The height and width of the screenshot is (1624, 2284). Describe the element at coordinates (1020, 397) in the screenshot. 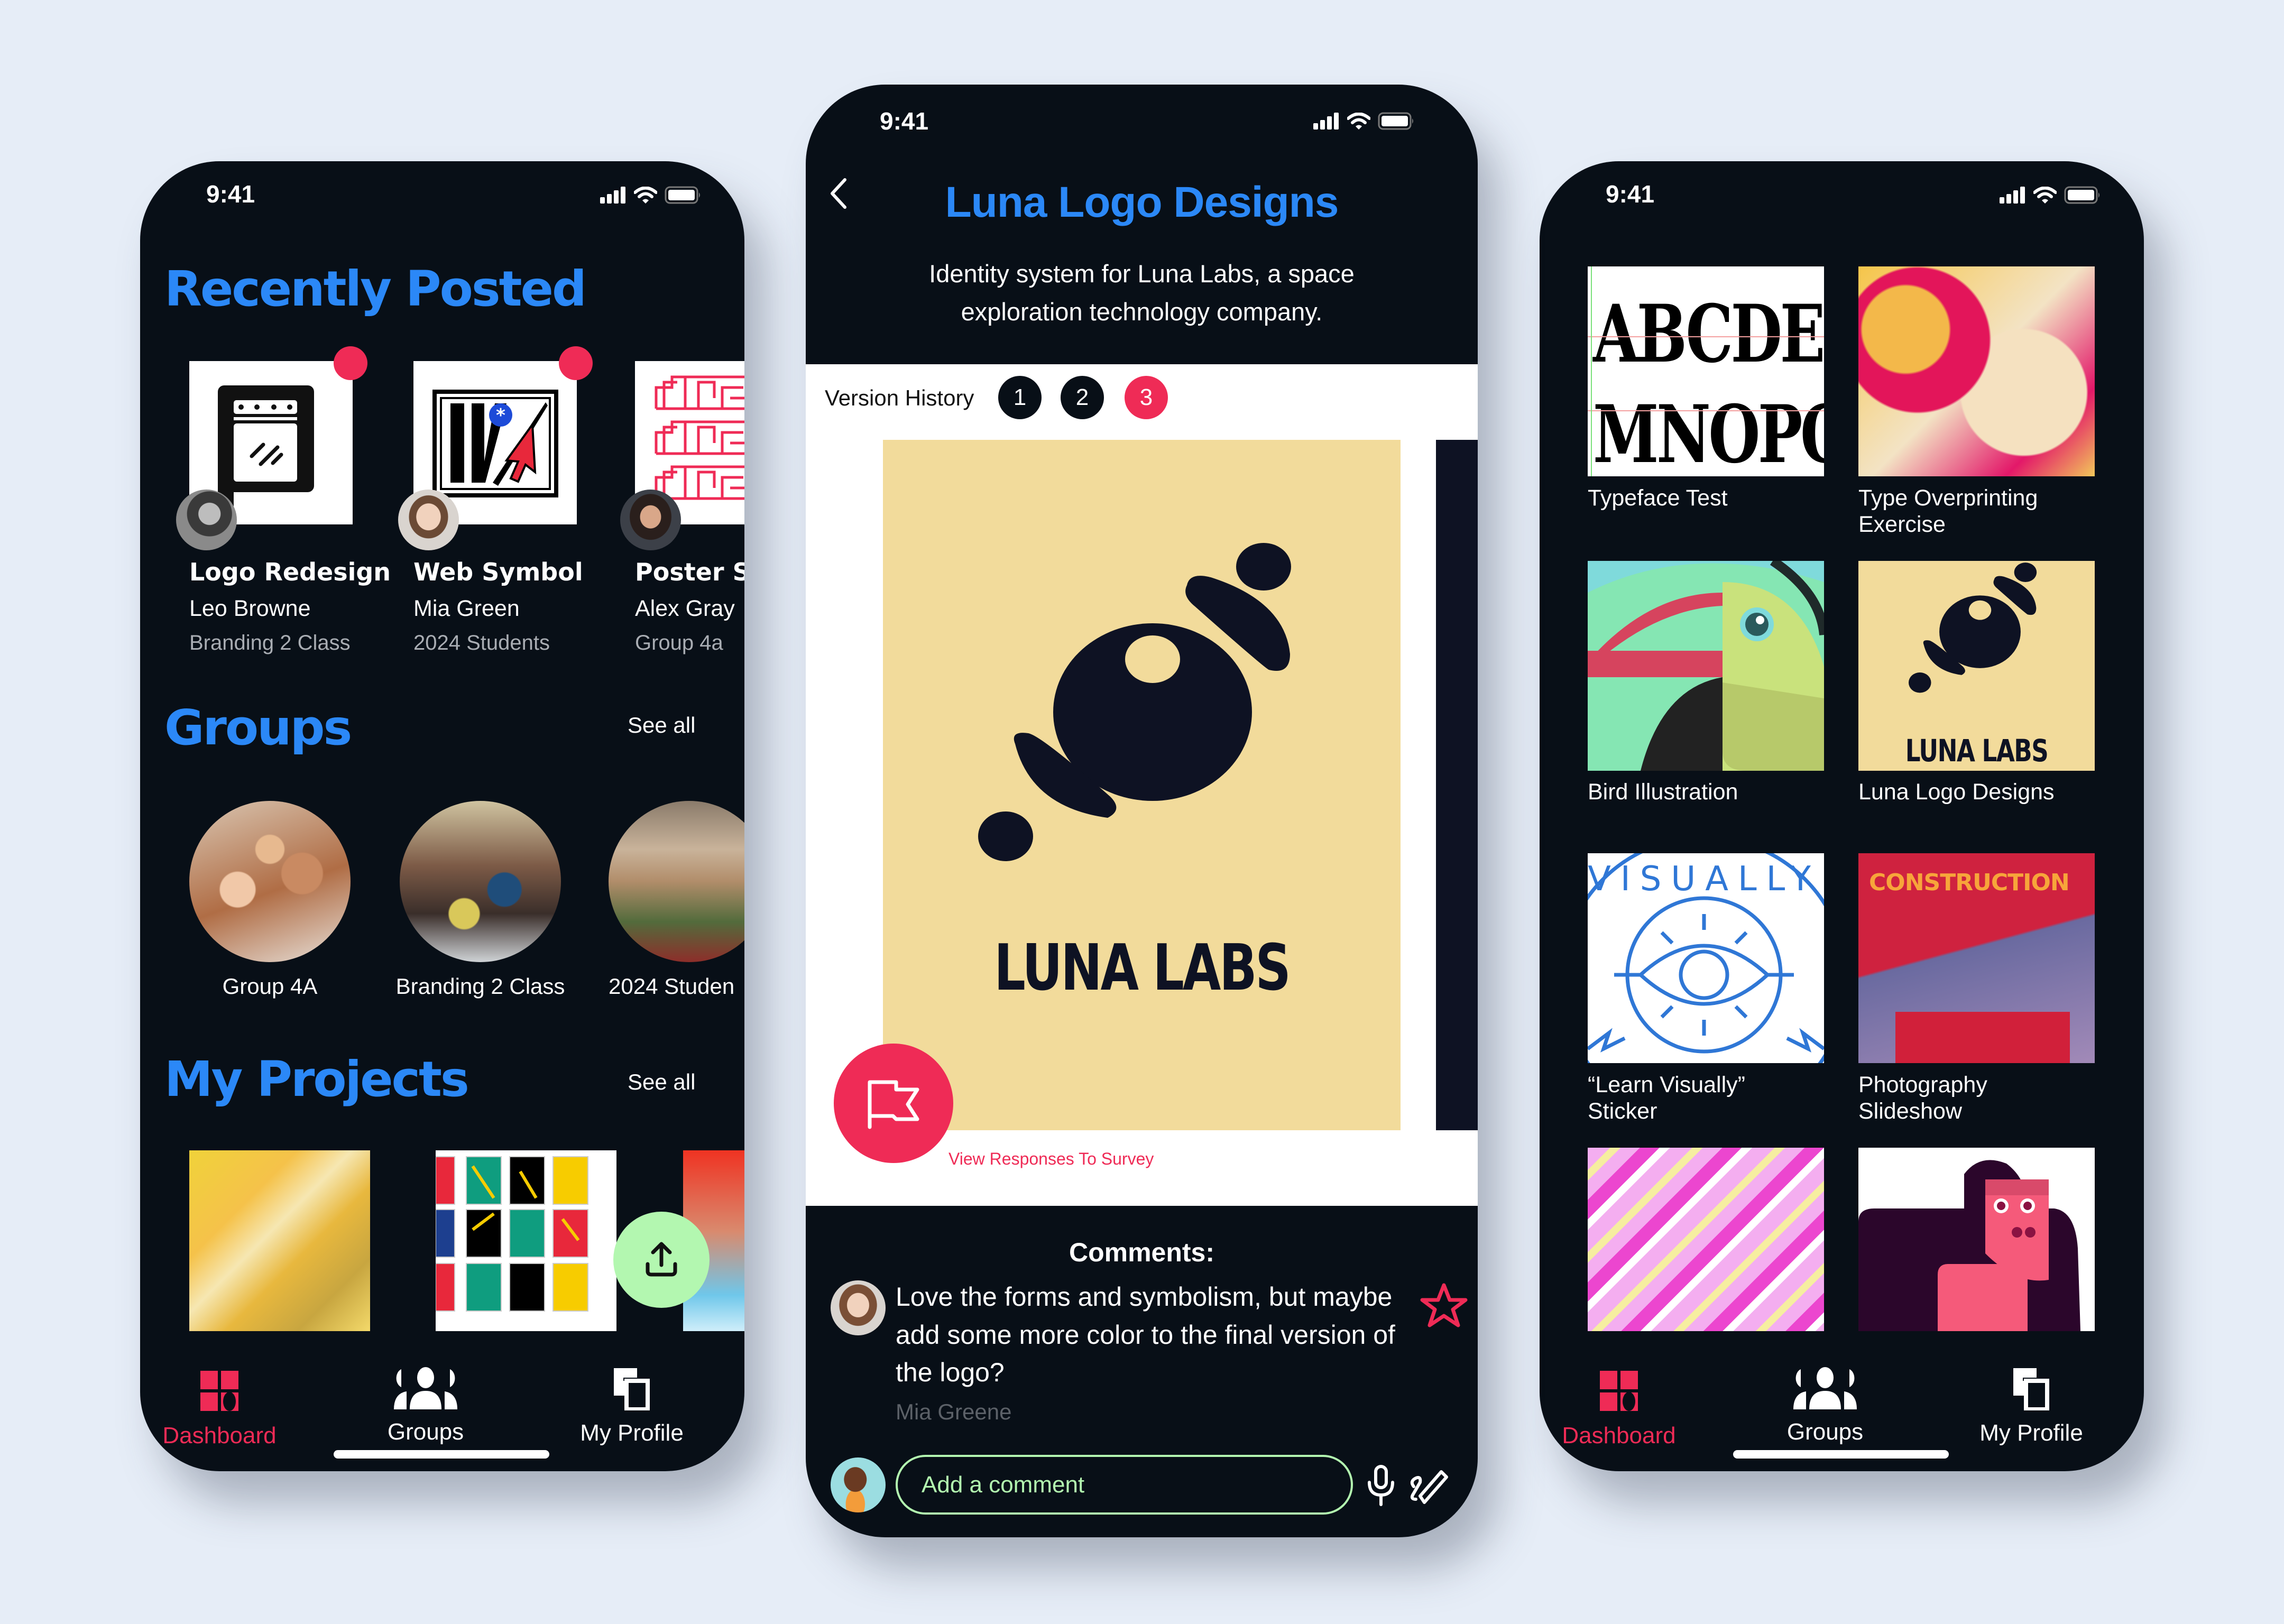

I see `version-button-1: 1` at that location.